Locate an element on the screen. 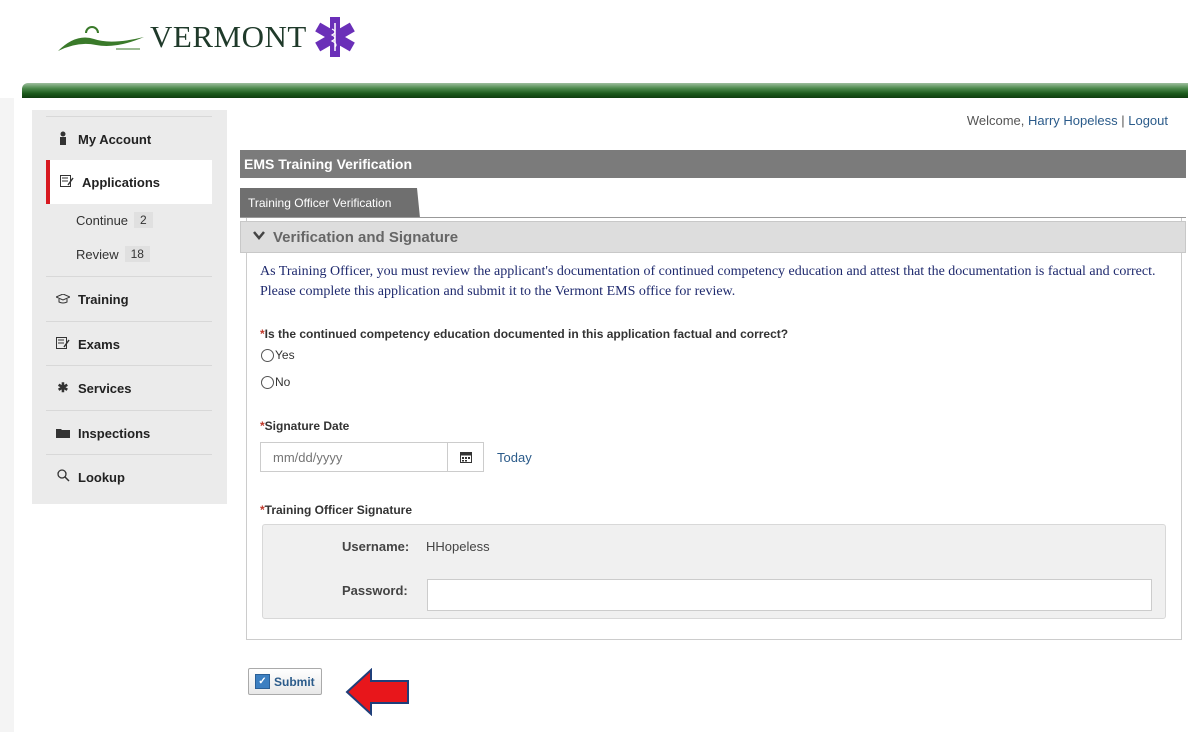  sidebar-item-label: Inspections is located at coordinates (114, 433).